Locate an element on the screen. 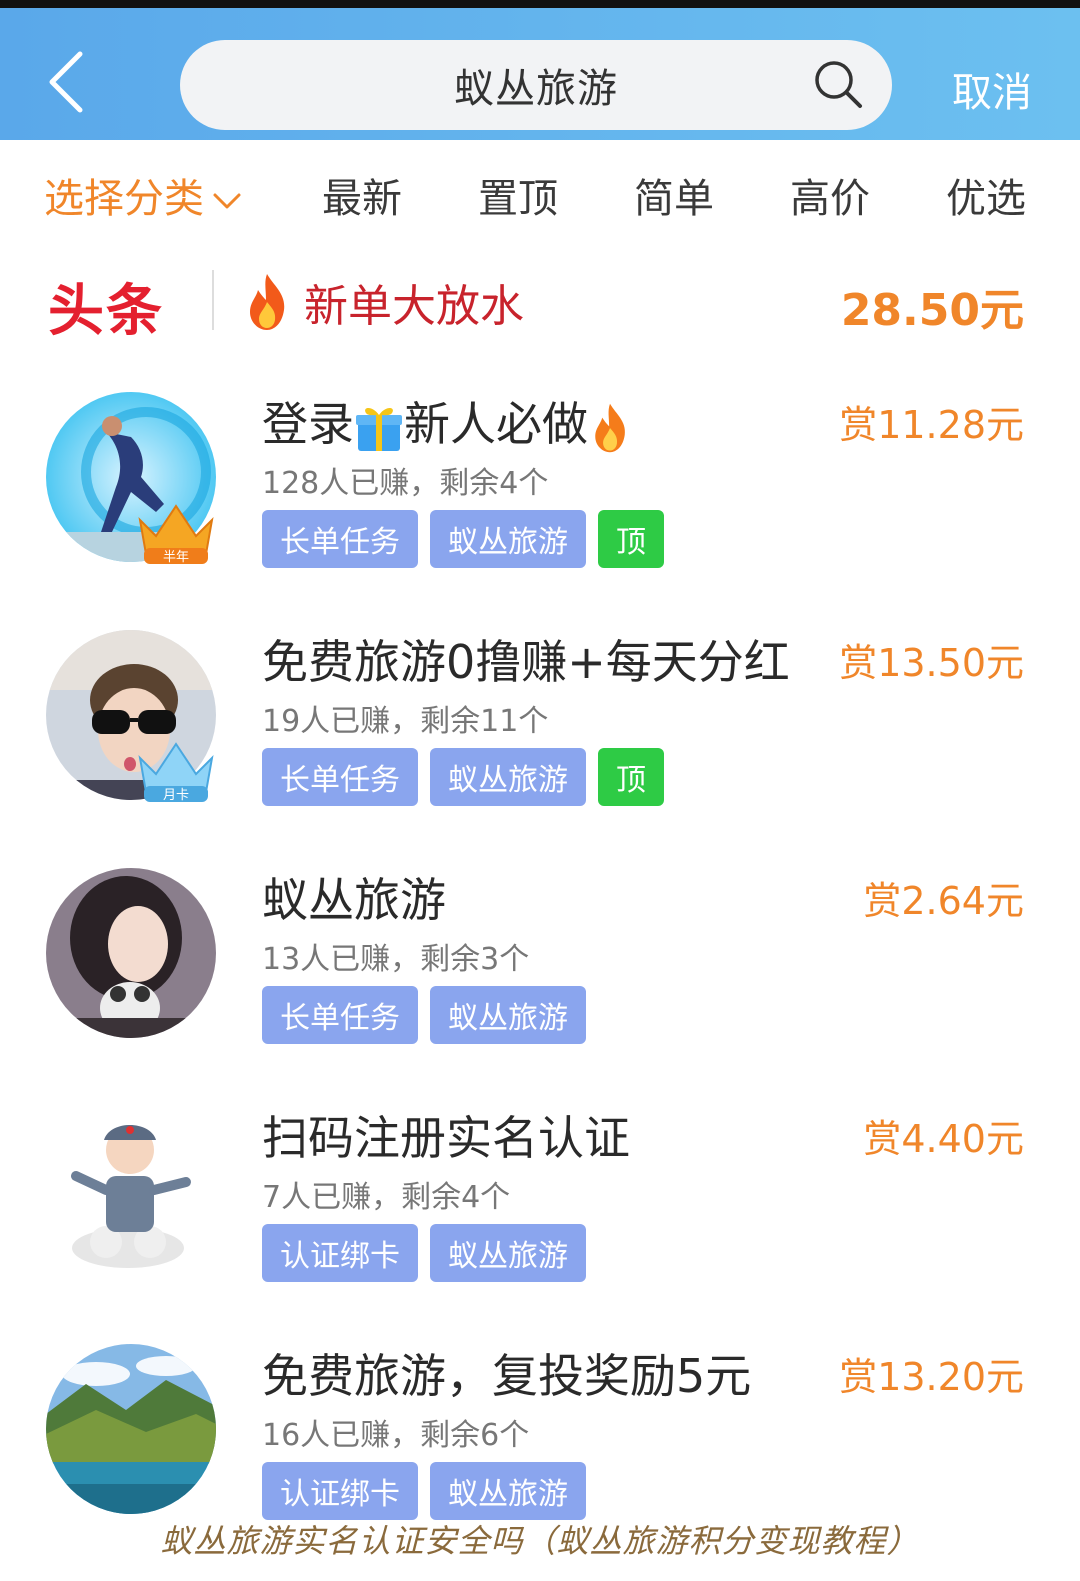 Image resolution: width=1080 pixels, height=1581 pixels. gift-icon is located at coordinates (379, 429).